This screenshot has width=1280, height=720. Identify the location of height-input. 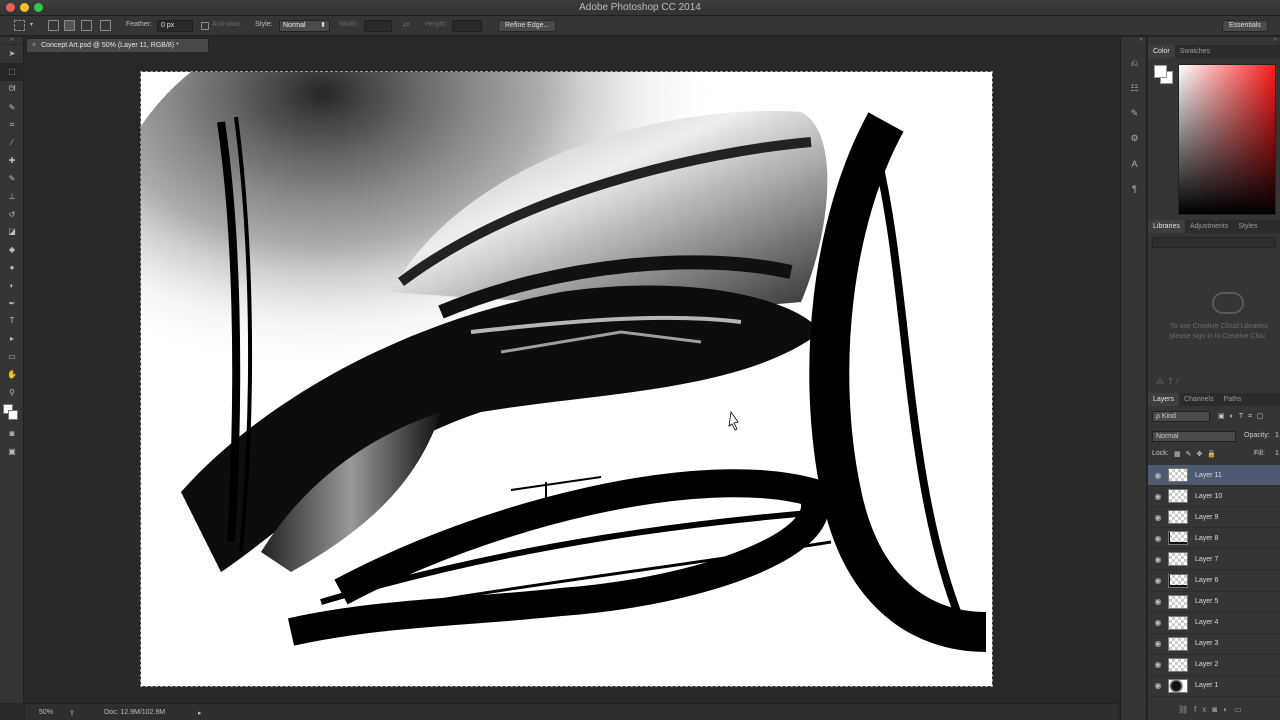
(467, 26).